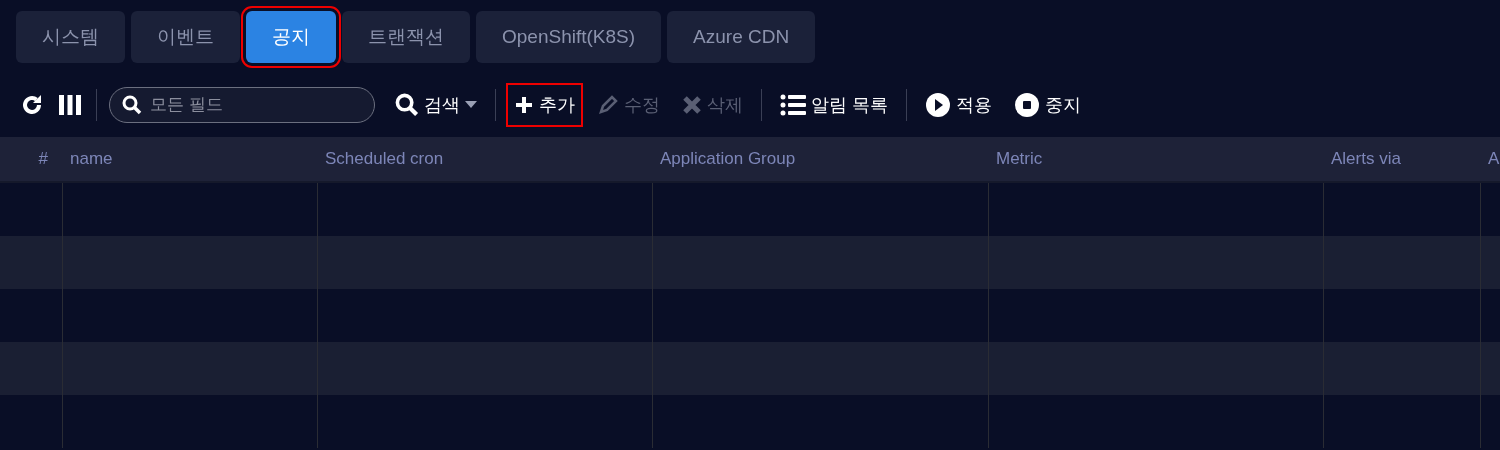 The image size is (1500, 450). Describe the element at coordinates (608, 105) in the screenshot. I see `pencil-icon` at that location.